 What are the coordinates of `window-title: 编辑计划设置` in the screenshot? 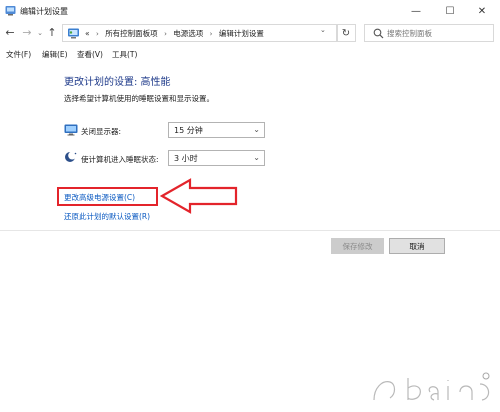 It's located at (44, 11).